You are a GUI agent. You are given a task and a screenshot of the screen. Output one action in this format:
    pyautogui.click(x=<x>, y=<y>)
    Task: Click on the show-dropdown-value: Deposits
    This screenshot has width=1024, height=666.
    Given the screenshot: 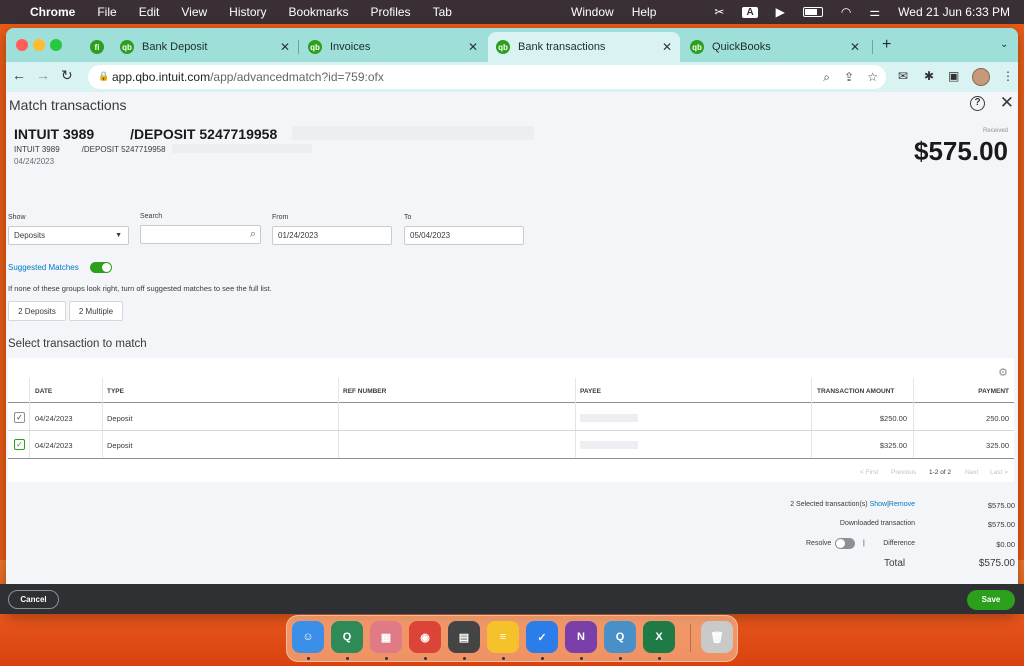 What is the action you would take?
    pyautogui.click(x=30, y=235)
    